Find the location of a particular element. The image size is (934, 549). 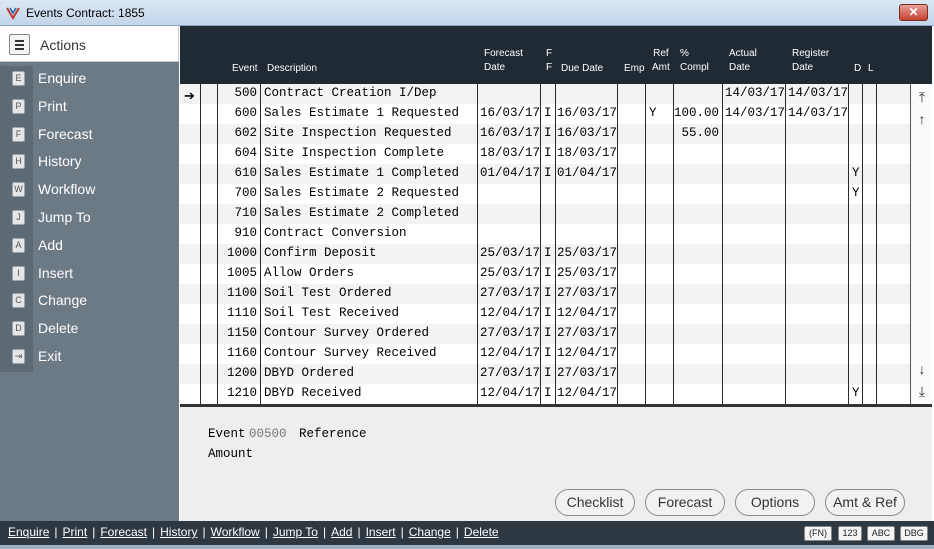

shortcut-key-icon: D is located at coordinates (18, 329).